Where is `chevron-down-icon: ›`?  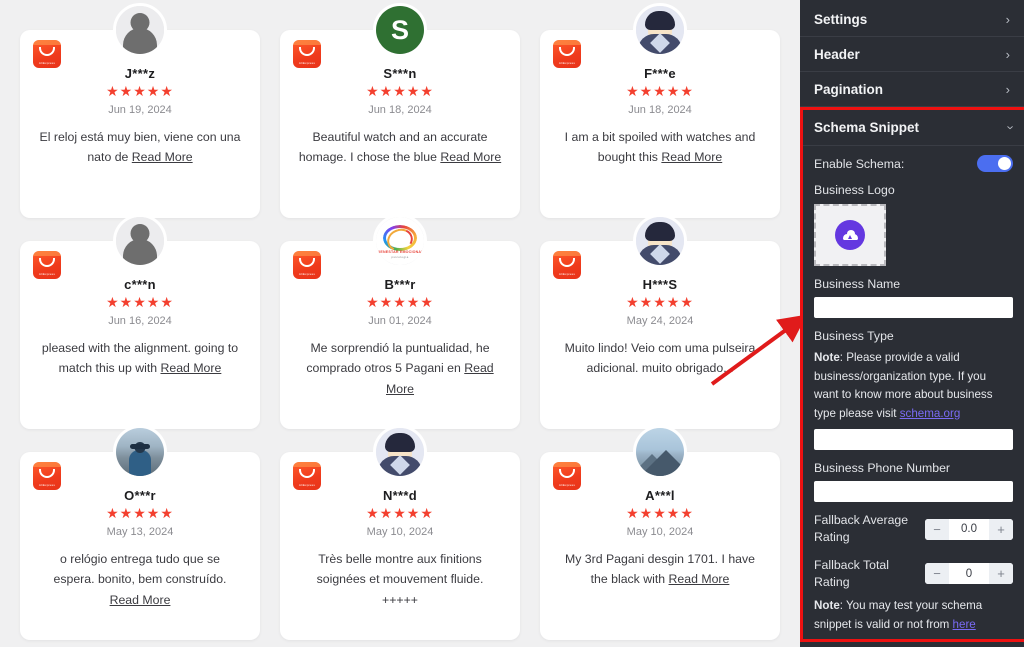
chevron-down-icon: › is located at coordinates (1011, 127).